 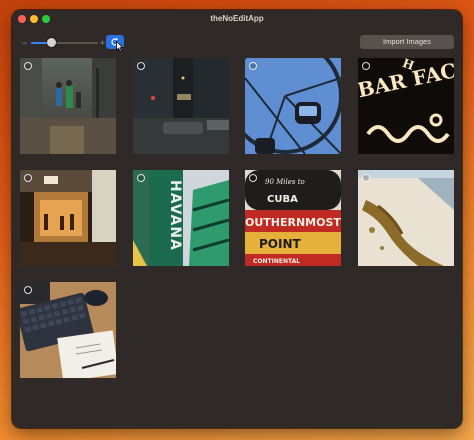 What do you see at coordinates (285, 182) in the screenshot?
I see `svg-text: 90 Miles to` at bounding box center [285, 182].